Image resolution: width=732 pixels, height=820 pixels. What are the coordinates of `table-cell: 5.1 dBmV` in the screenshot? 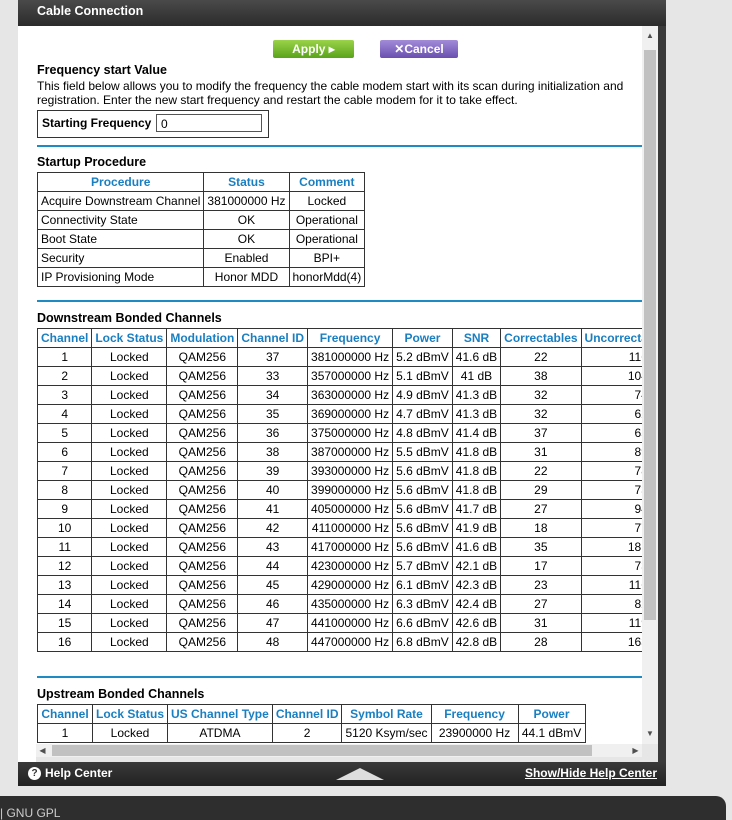 It's located at (422, 376).